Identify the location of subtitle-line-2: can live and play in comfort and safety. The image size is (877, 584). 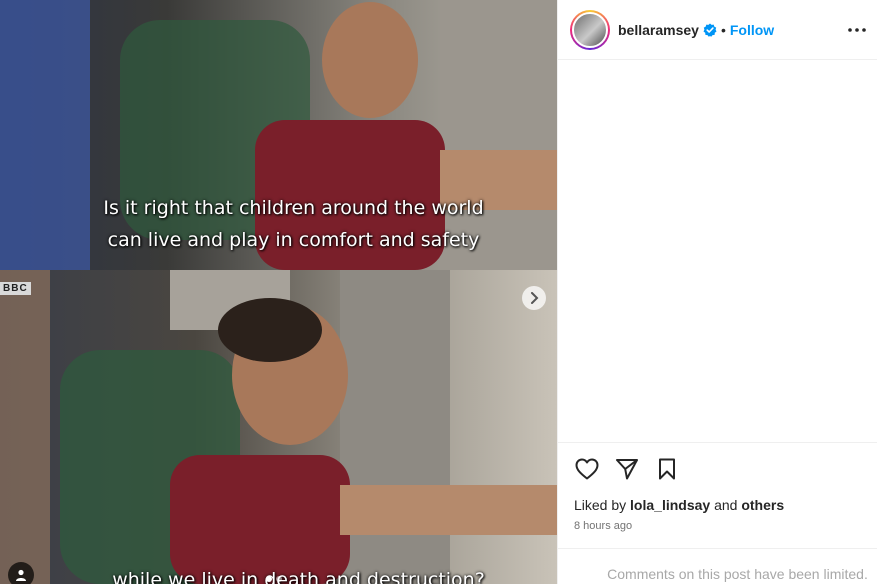
(293, 240).